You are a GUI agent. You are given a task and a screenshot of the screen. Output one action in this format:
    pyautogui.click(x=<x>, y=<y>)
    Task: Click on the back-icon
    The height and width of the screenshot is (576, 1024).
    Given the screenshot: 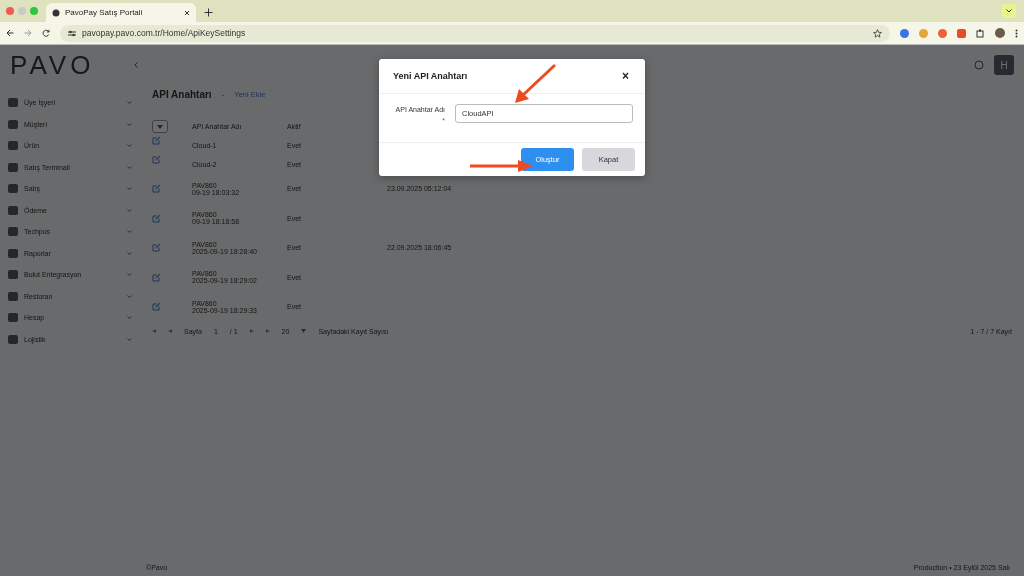 What is the action you would take?
    pyautogui.click(x=10, y=33)
    